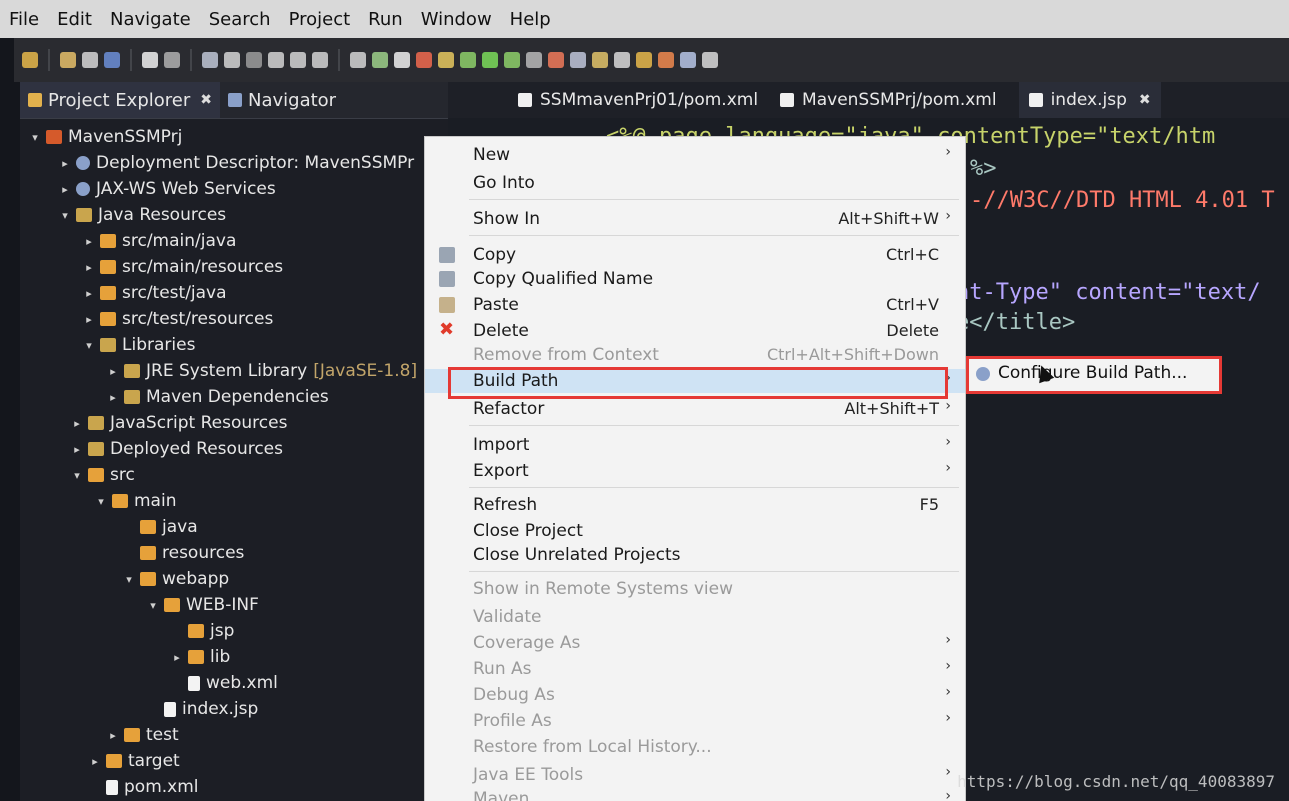 The image size is (1289, 801). Describe the element at coordinates (695, 409) in the screenshot. I see `context-menu-item-refactor: Refactor Alt+Shift+T ›` at that location.